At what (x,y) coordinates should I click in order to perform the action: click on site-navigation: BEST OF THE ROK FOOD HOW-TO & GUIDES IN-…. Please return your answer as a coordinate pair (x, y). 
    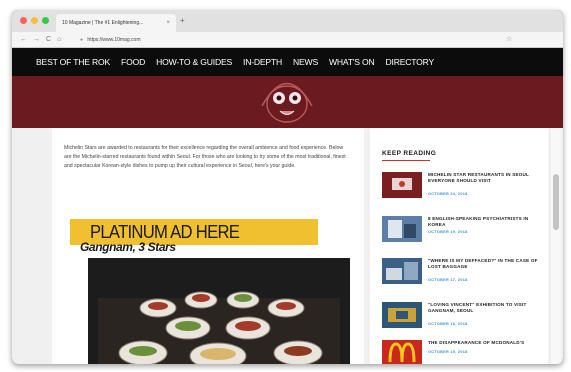
    Looking at the image, I should click on (287, 62).